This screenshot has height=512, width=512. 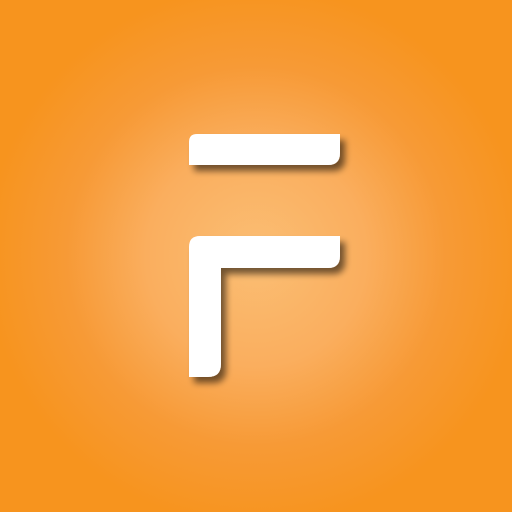 What do you see at coordinates (264, 306) in the screenshot?
I see `logo-lower-stroke` at bounding box center [264, 306].